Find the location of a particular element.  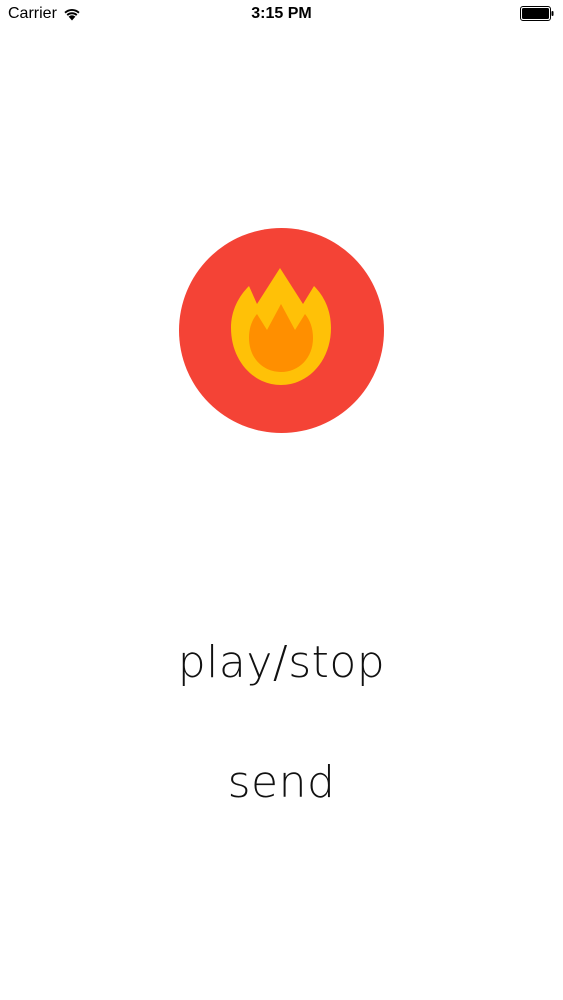

play-stop-button: play/stop is located at coordinates (281, 663).